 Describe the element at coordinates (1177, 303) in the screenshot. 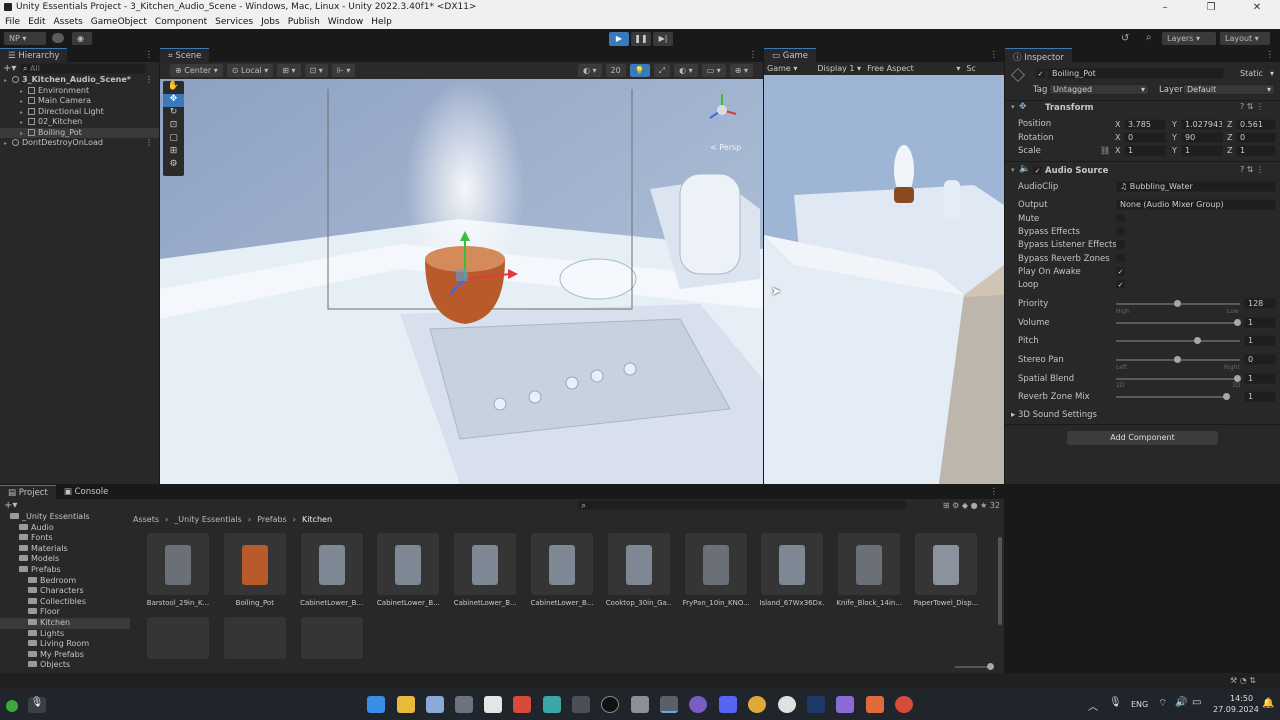

I see `priority-knob` at that location.